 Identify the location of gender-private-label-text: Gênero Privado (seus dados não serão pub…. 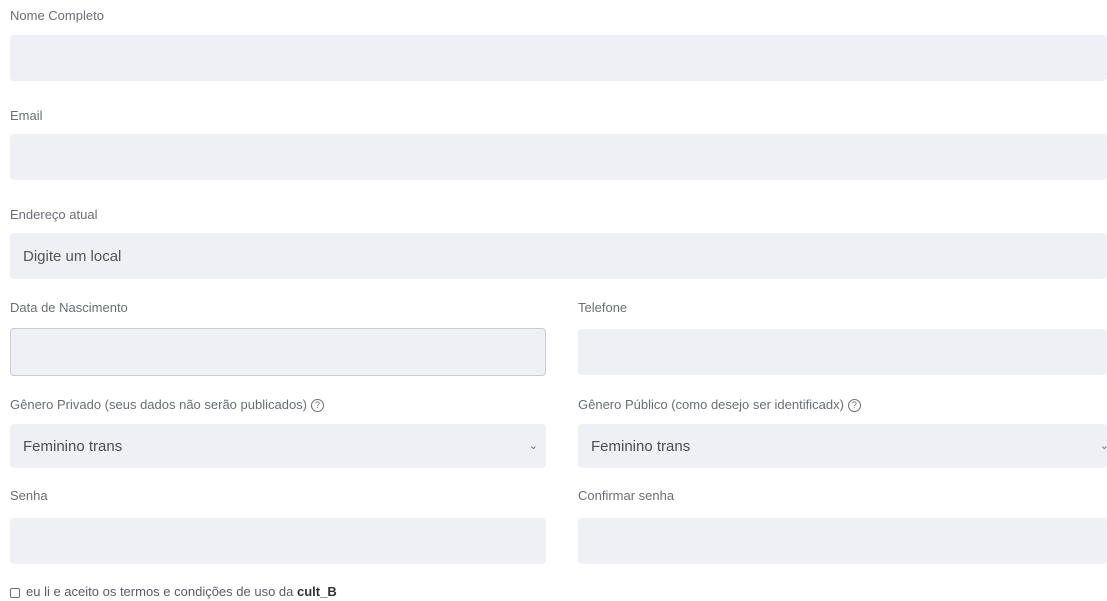
(159, 404).